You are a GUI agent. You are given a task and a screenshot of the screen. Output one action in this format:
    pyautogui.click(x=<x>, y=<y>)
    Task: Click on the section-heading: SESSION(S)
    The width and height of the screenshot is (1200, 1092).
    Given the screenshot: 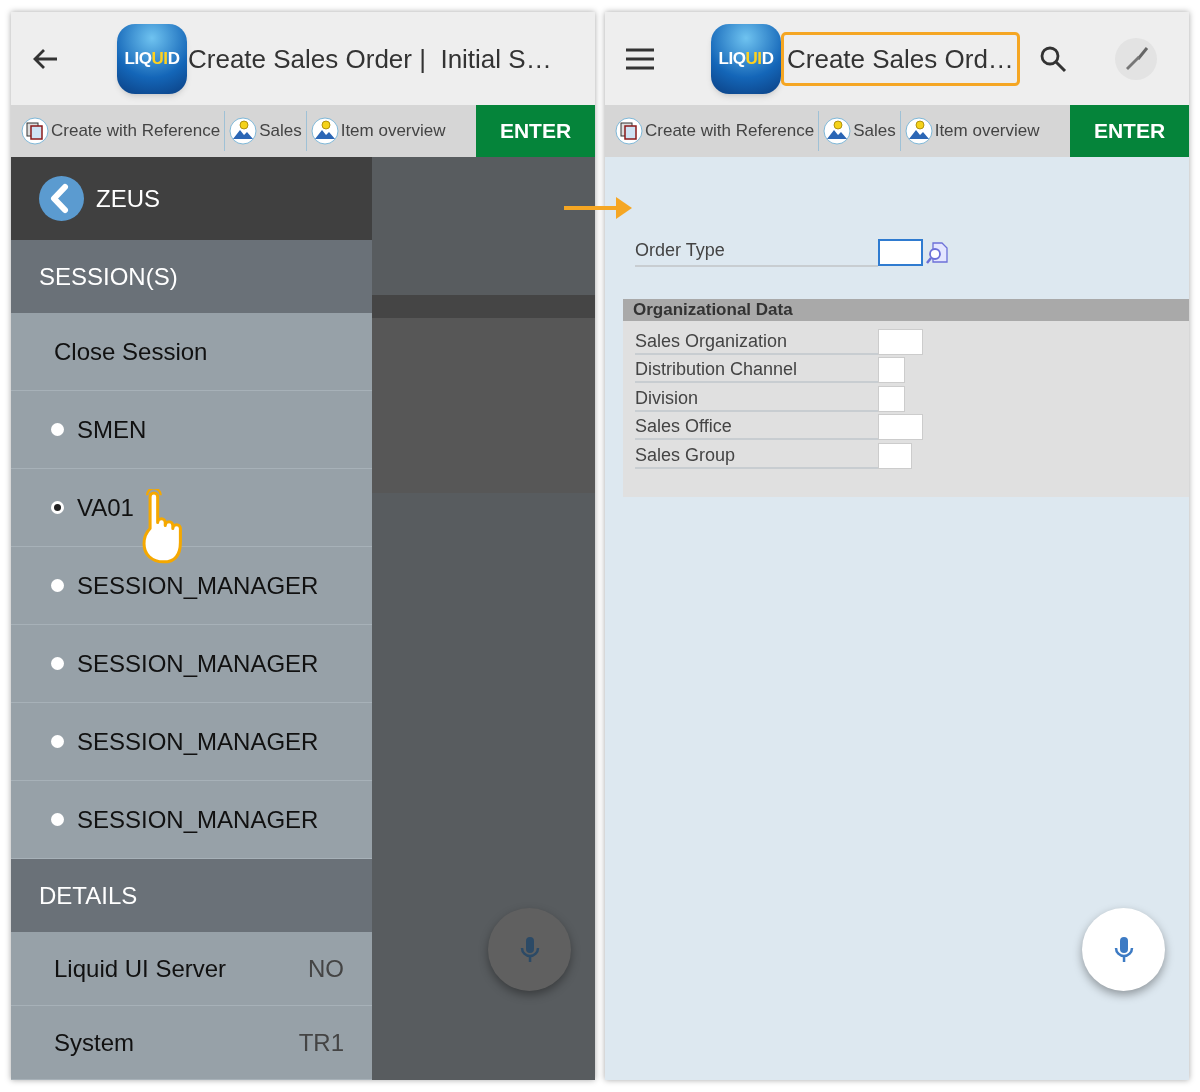 What is the action you would take?
    pyautogui.click(x=108, y=276)
    